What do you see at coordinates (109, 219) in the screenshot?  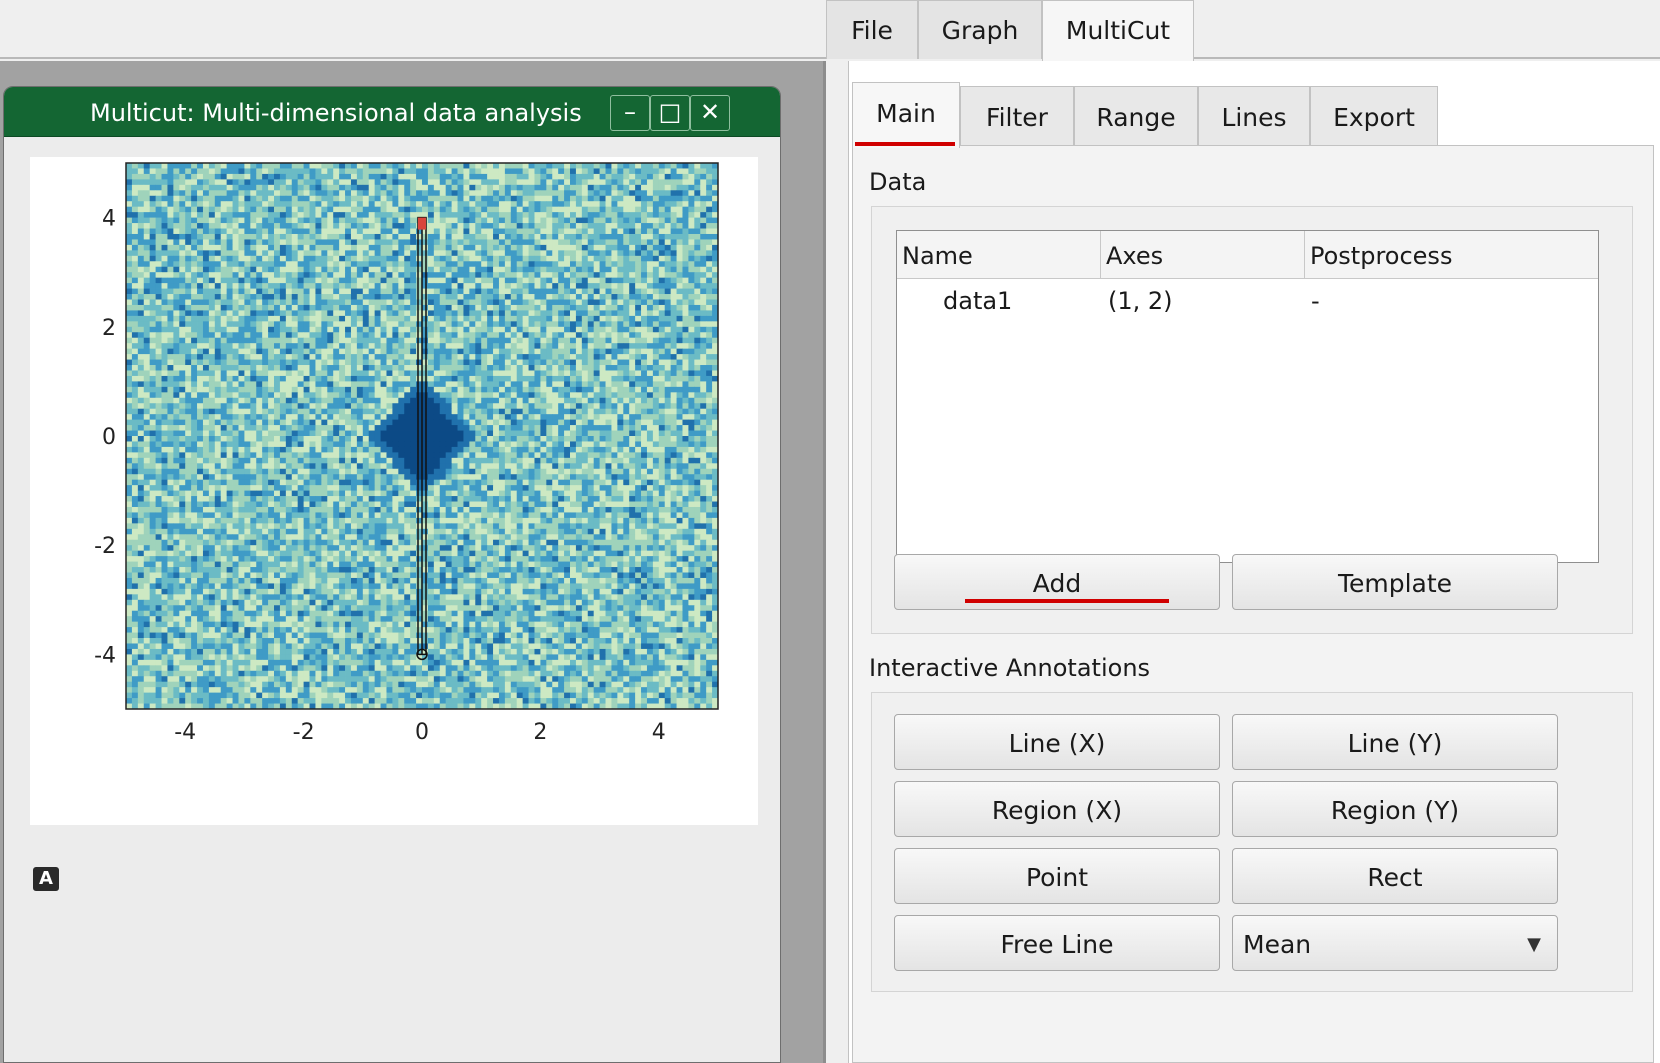 I see `y-tick-label: 4` at bounding box center [109, 219].